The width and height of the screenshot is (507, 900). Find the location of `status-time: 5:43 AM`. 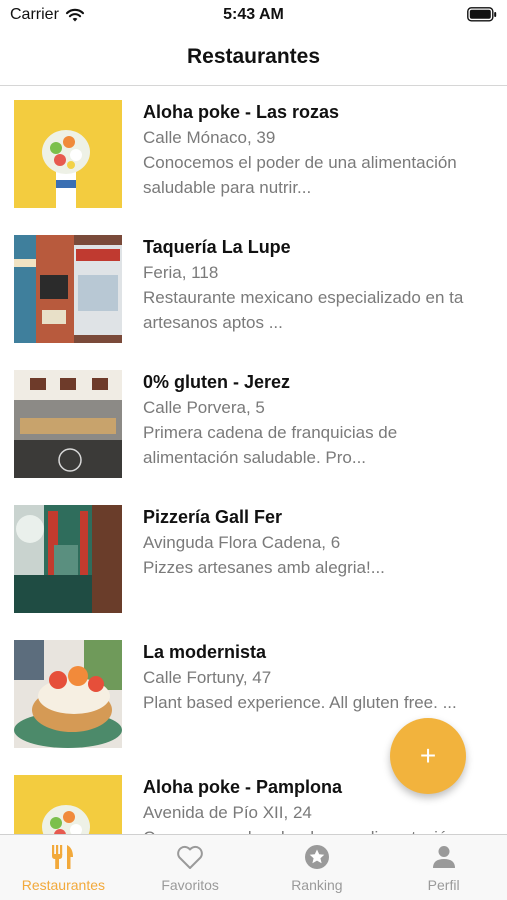

status-time: 5:43 AM is located at coordinates (253, 14).